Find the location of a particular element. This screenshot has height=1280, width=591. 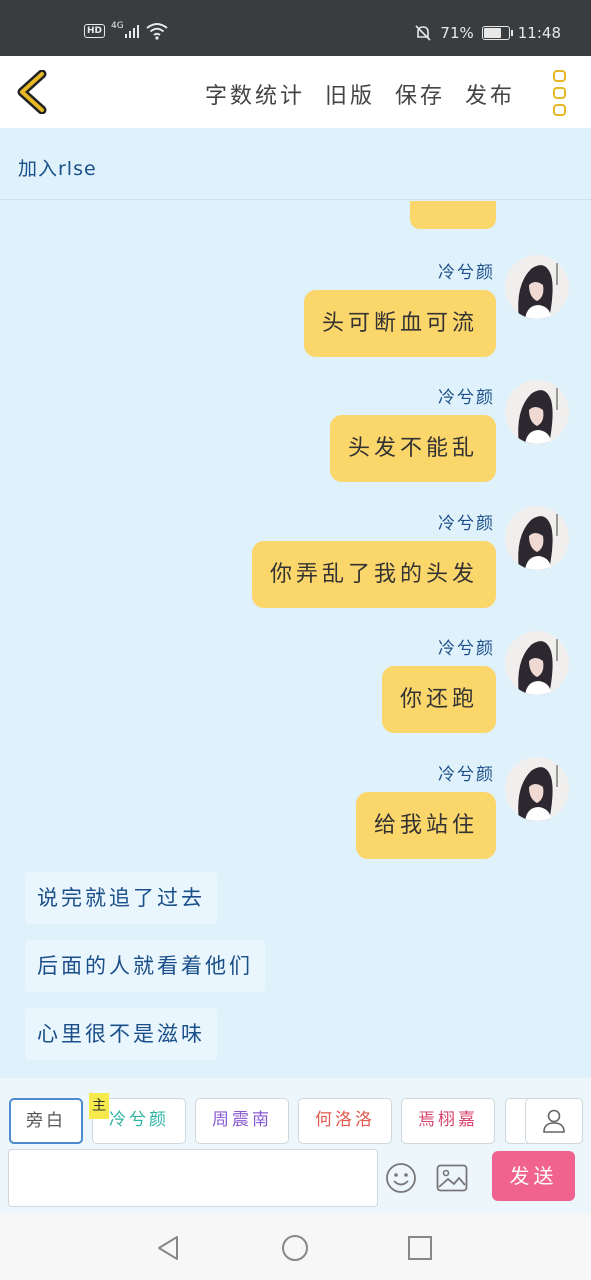

image-icon is located at coordinates (452, 1178).